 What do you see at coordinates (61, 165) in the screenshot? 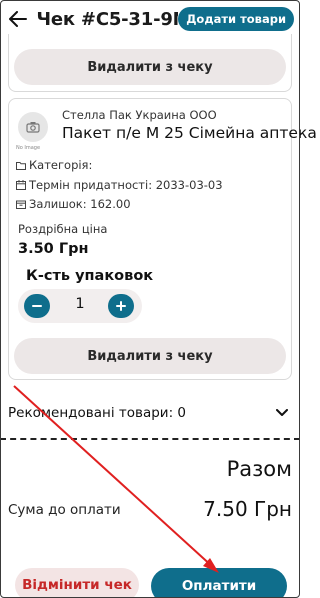
I see `category-text: Категорія:` at bounding box center [61, 165].